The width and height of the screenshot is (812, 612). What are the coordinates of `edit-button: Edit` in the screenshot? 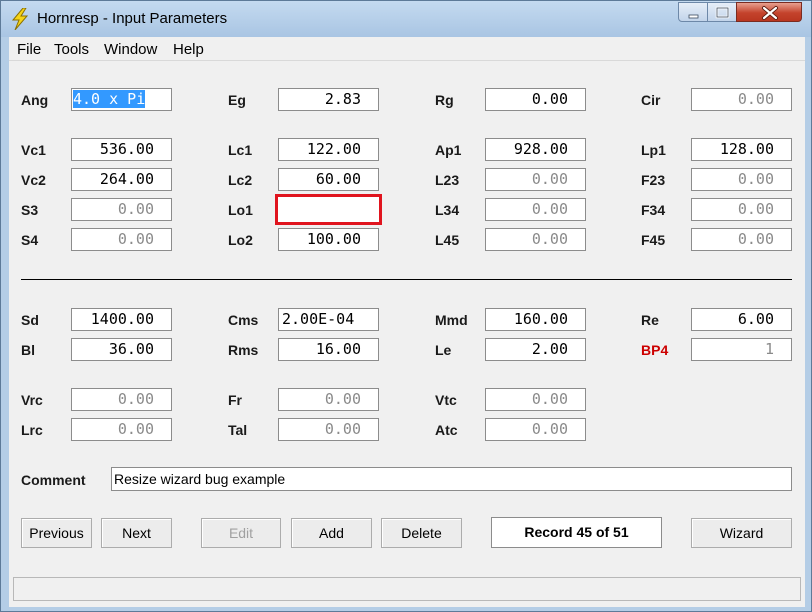 It's located at (241, 533).